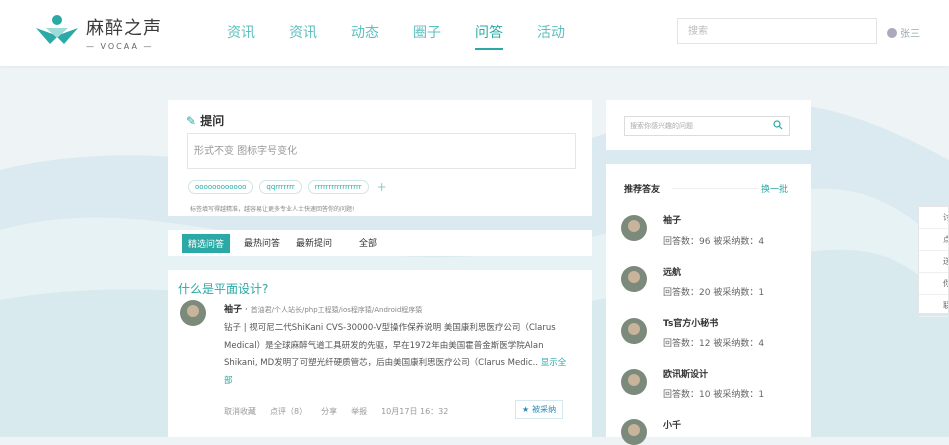  What do you see at coordinates (933, 240) in the screenshot?
I see `float-item: 点` at bounding box center [933, 240].